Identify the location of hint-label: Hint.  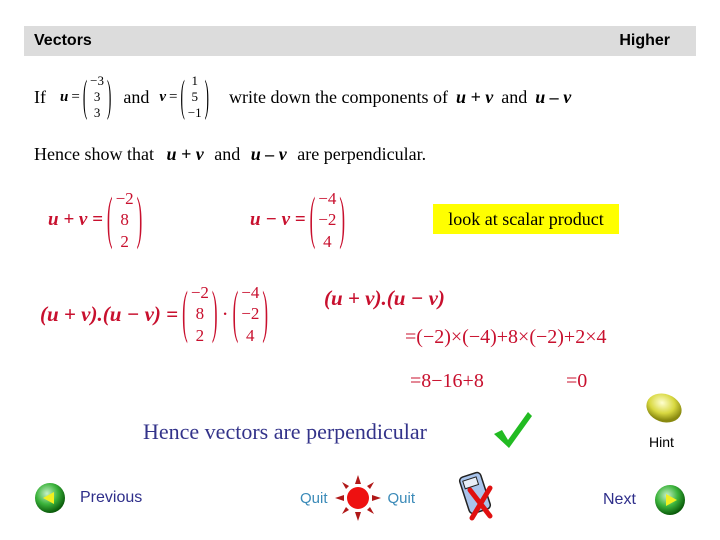
(661, 442).